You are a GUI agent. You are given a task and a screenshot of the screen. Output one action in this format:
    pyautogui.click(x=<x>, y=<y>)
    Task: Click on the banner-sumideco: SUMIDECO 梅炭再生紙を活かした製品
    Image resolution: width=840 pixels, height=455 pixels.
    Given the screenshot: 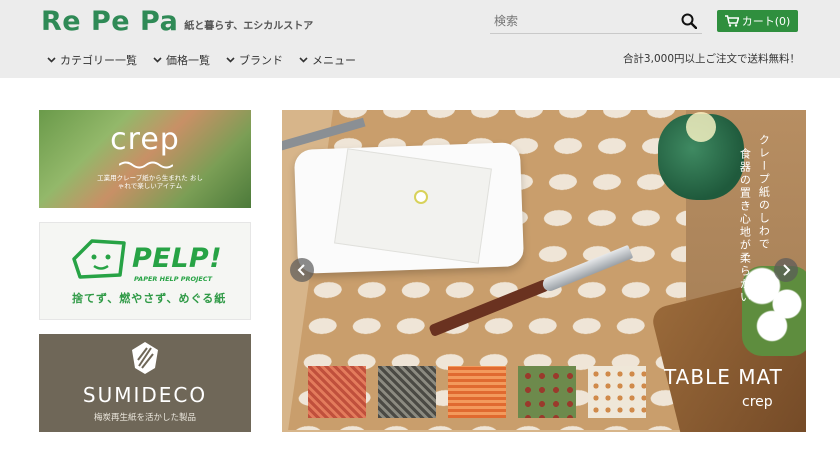 What is the action you would take?
    pyautogui.click(x=145, y=383)
    